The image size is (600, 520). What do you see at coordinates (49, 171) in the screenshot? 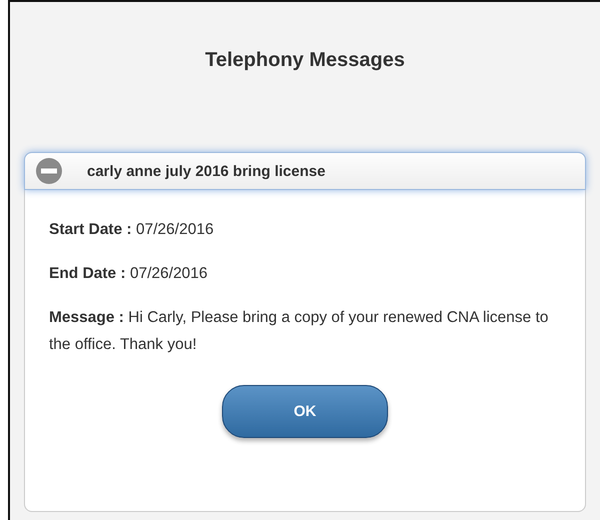
I see `minus-icon` at bounding box center [49, 171].